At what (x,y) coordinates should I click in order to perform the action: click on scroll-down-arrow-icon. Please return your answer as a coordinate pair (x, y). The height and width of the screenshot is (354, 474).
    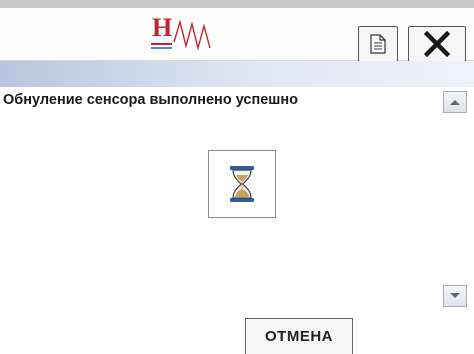
    Looking at the image, I should click on (455, 295).